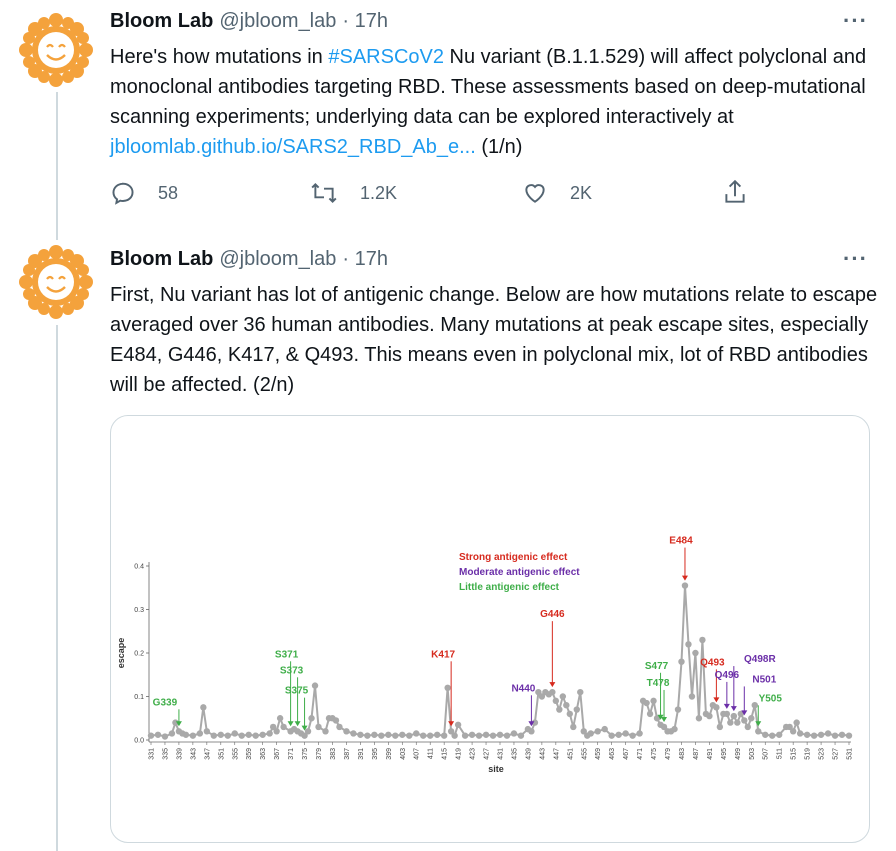 The width and height of the screenshot is (896, 851). Describe the element at coordinates (682, 754) in the screenshot. I see `x-tick-label: 483` at that location.